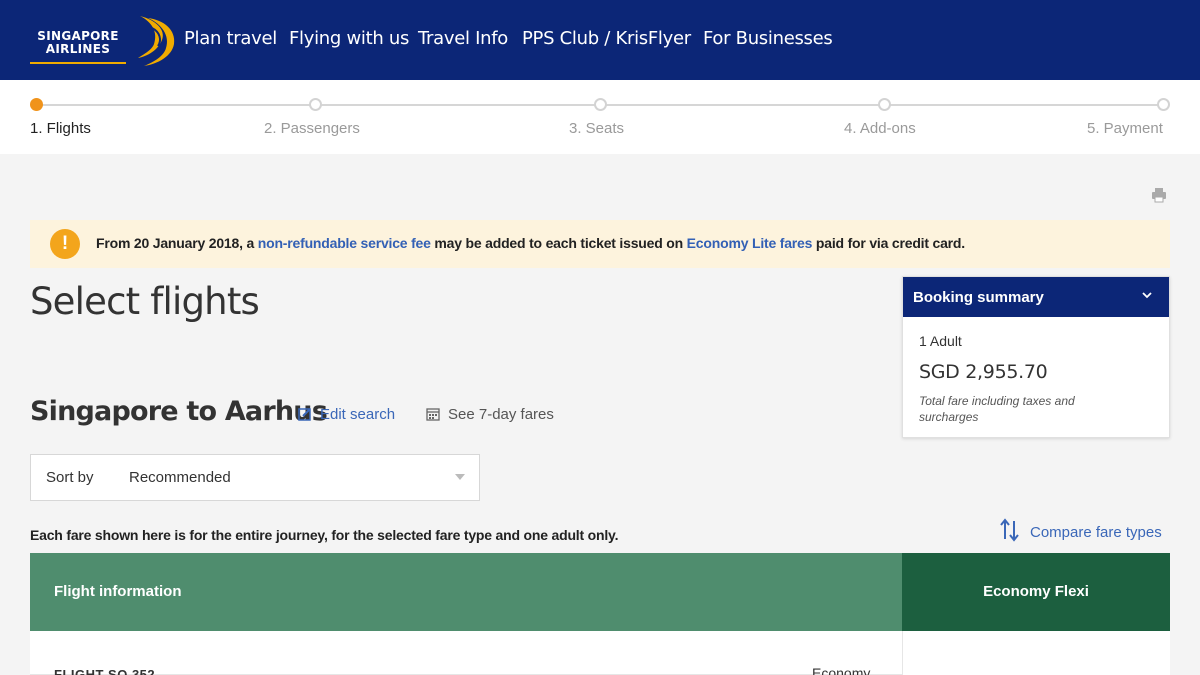 This screenshot has height=675, width=1200. Describe the element at coordinates (597, 128) in the screenshot. I see `step-label-seats: 3. Seats` at that location.